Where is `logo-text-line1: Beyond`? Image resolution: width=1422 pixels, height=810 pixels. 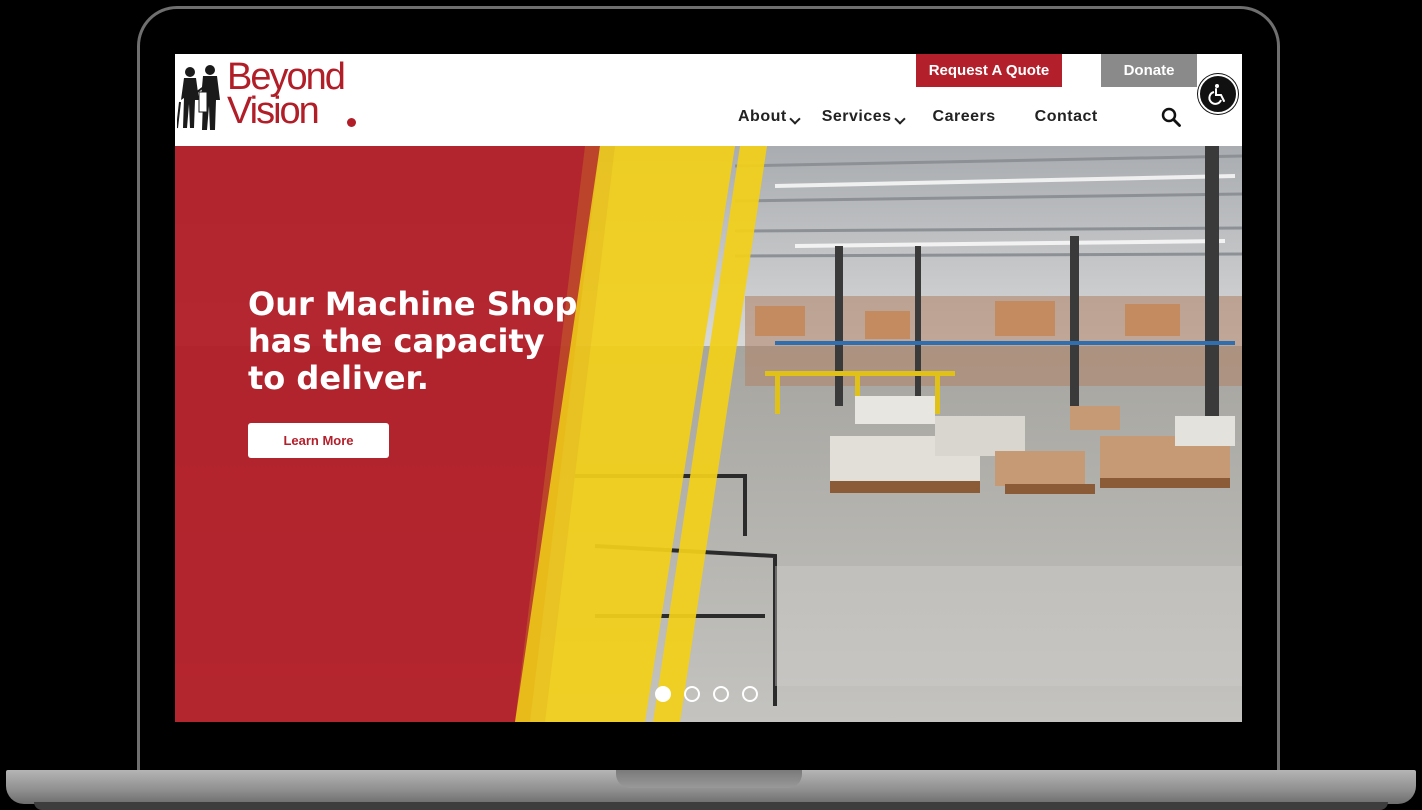 logo-text-line1: Beyond is located at coordinates (286, 77).